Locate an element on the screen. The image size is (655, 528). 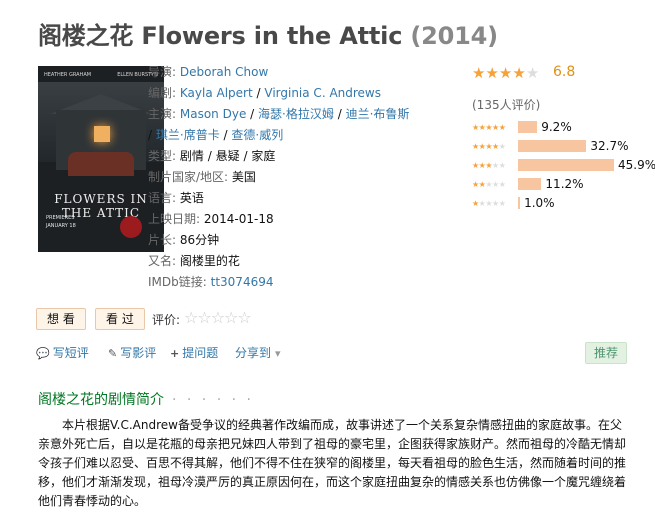
rating-percent: 1.0% is located at coordinates (539, 203).